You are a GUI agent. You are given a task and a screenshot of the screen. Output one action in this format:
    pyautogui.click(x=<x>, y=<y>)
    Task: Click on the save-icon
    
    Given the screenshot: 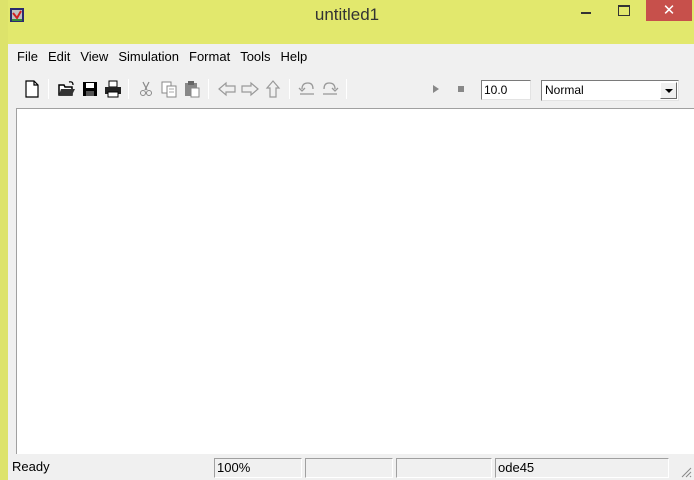 What is the action you would take?
    pyautogui.click(x=90, y=89)
    